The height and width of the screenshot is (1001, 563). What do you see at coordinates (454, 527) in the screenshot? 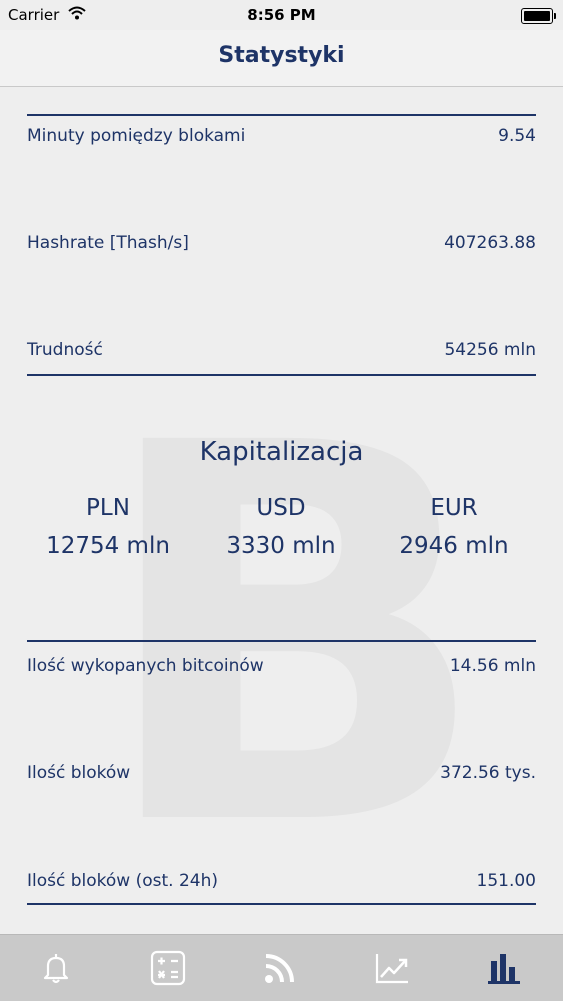
I see `capitalization-eur: EUR 2946 mln` at bounding box center [454, 527].